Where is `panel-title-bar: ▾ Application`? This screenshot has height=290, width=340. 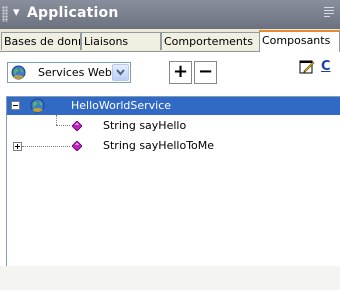
panel-title-bar: ▾ Application is located at coordinates (170, 14).